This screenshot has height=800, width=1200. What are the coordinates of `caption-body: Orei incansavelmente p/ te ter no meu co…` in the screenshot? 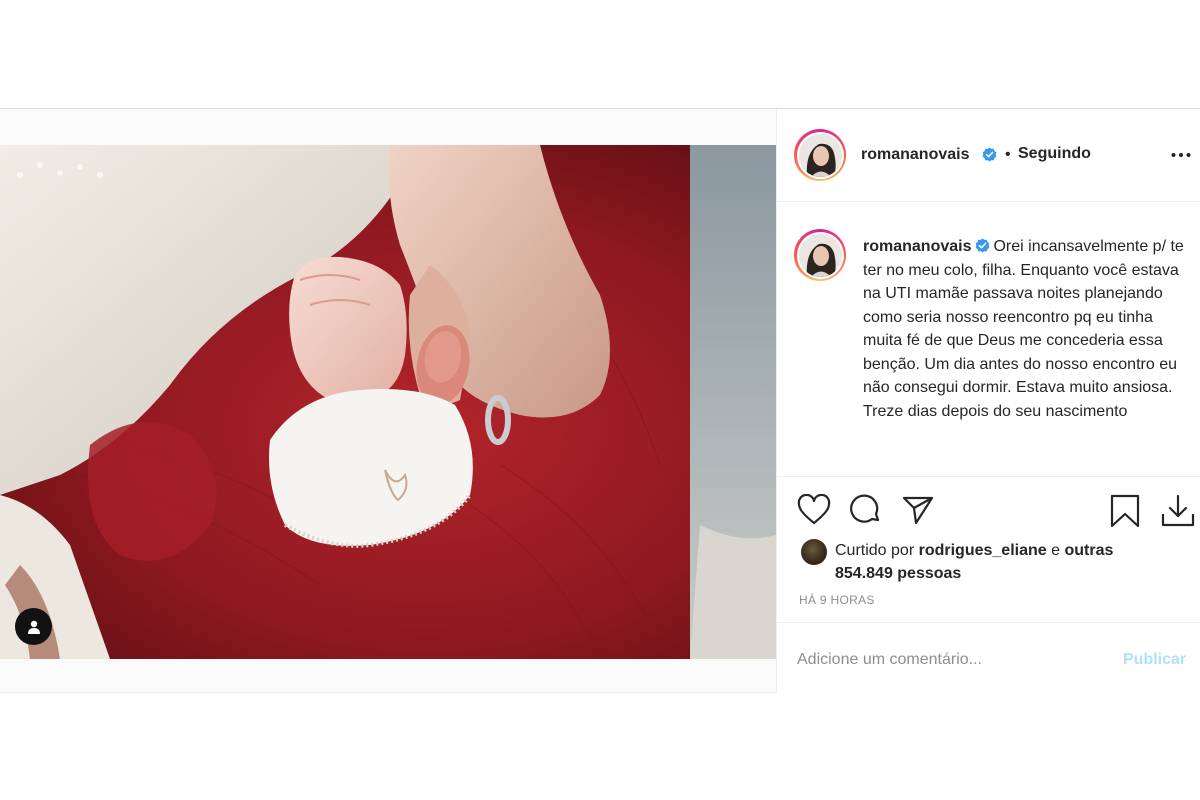 It's located at (1023, 329).